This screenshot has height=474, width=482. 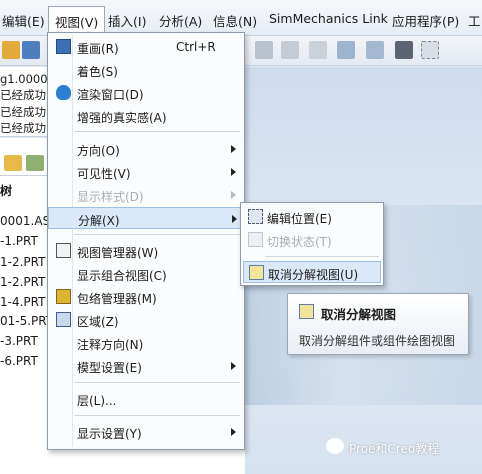 I want to click on menu-insert: 插入(I), so click(x=127, y=20).